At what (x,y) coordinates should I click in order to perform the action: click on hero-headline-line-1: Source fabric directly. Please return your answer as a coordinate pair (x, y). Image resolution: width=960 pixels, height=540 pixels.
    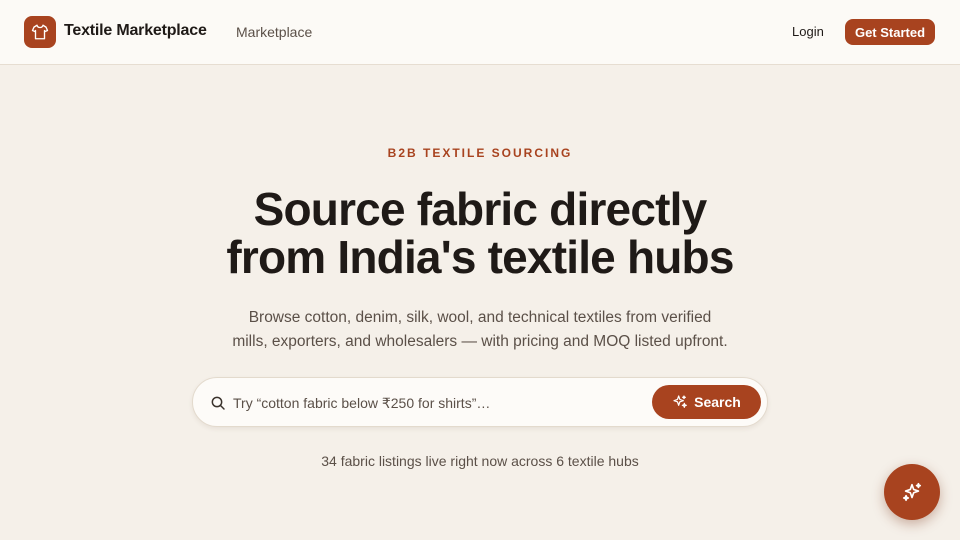
    Looking at the image, I should click on (480, 209).